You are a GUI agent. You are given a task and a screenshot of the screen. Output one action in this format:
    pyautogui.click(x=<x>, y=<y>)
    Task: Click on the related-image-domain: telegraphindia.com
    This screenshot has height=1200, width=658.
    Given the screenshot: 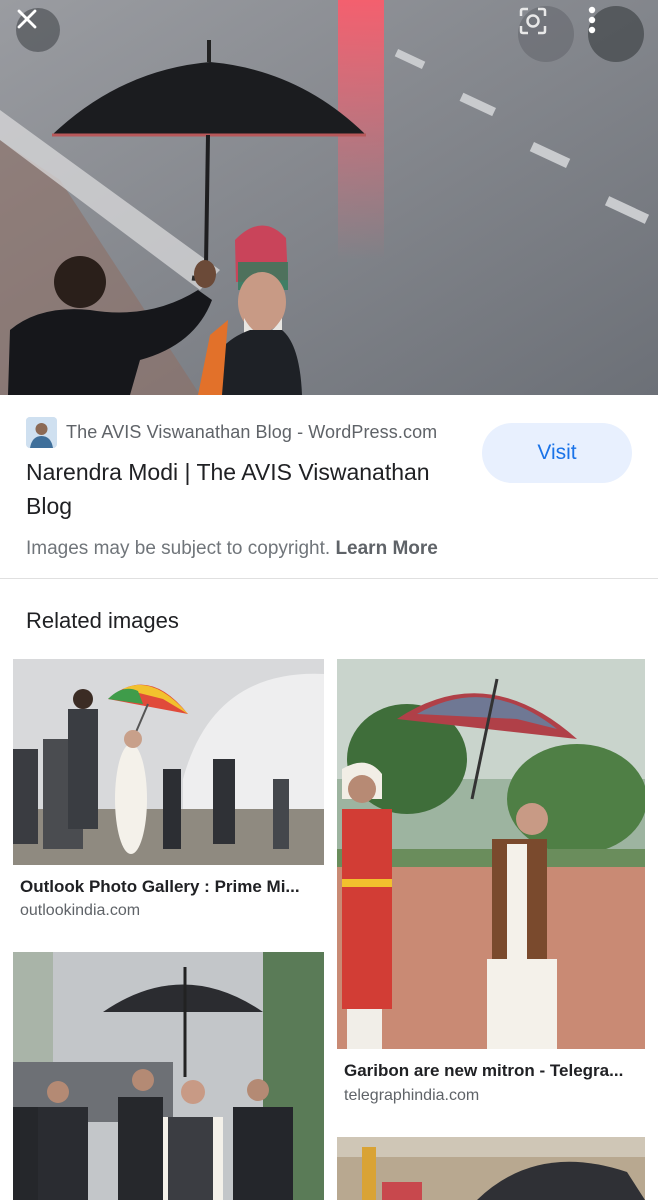 What is the action you would take?
    pyautogui.click(x=412, y=1095)
    